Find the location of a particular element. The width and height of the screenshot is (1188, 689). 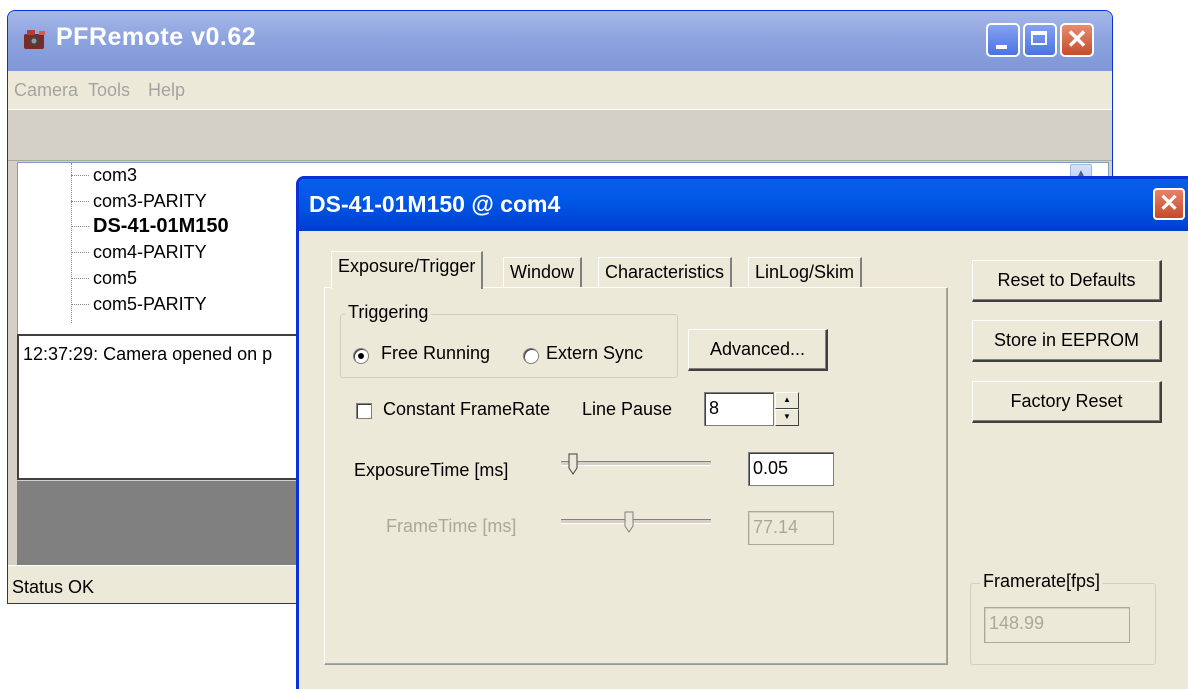

menu-tools: Tools is located at coordinates (109, 90).